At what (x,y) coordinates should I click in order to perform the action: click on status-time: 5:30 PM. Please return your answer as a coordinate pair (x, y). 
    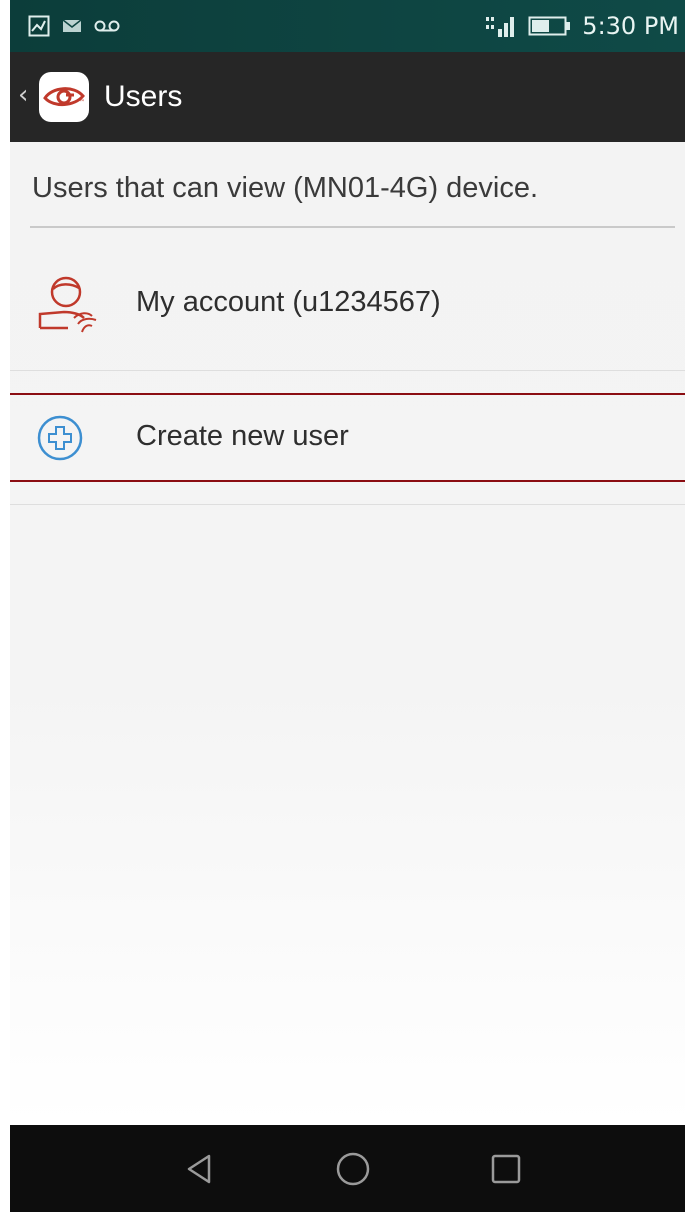
    Looking at the image, I should click on (630, 26).